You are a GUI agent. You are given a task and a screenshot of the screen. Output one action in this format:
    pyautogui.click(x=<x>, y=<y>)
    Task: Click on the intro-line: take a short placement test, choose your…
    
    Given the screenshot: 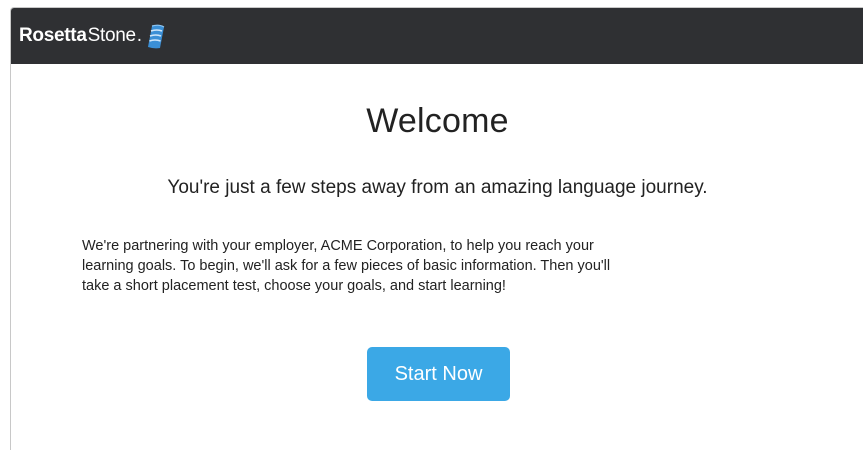 What is the action you would take?
    pyautogui.click(x=294, y=286)
    